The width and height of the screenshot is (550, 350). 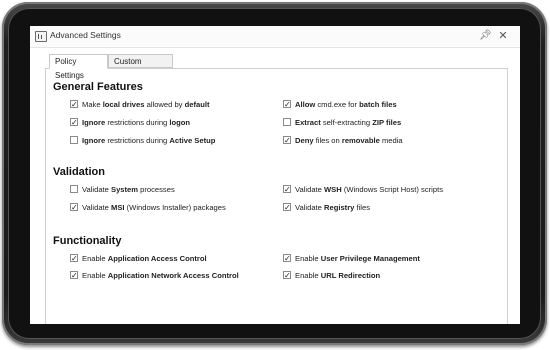 What do you see at coordinates (391, 140) in the screenshot?
I see `option-label-text: media` at bounding box center [391, 140].